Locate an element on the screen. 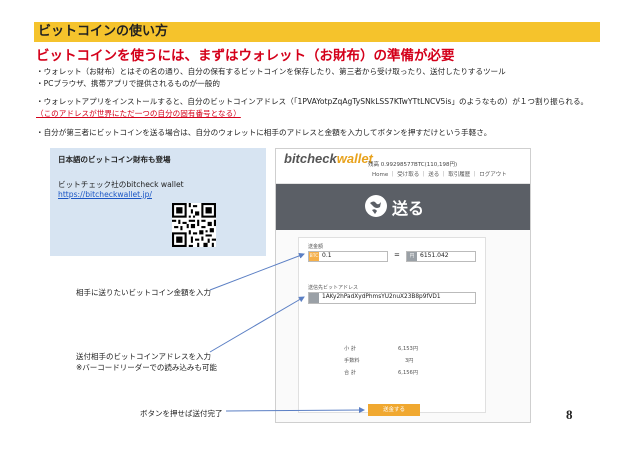 The width and height of the screenshot is (638, 451). page-number: 8 is located at coordinates (569, 414).